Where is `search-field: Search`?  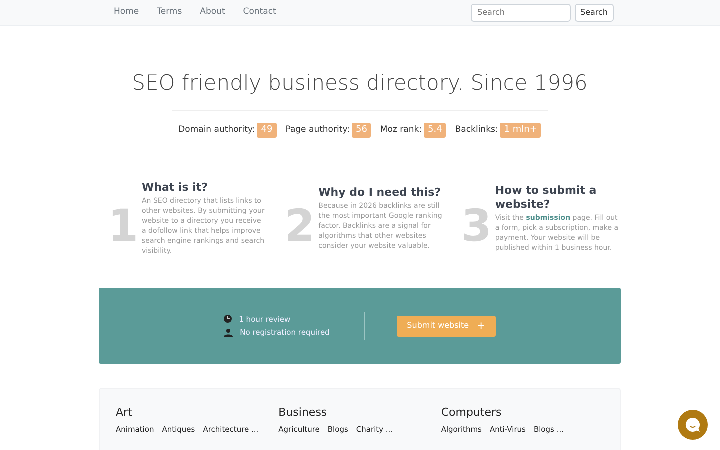 search-field: Search is located at coordinates (520, 13).